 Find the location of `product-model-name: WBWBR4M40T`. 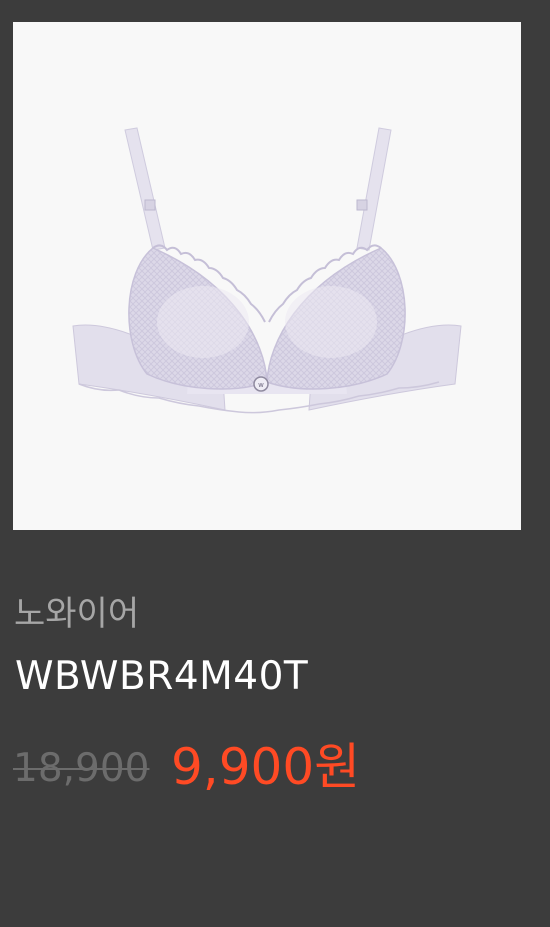

product-model-name: WBWBR4M40T is located at coordinates (161, 677).